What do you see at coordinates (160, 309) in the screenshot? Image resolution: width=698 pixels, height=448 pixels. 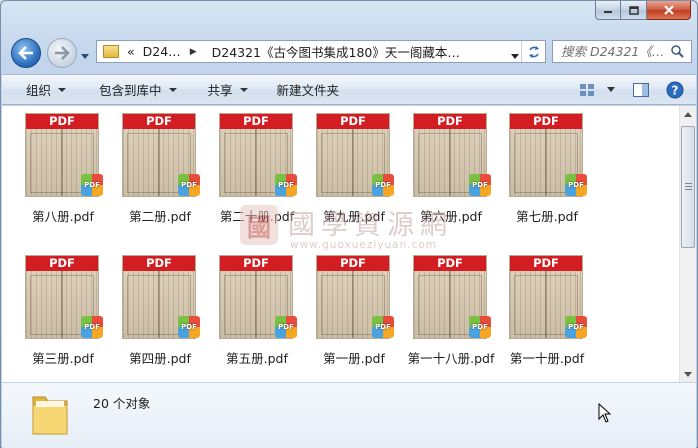 I see `file-item: PDF PDF 第四册.pdf` at bounding box center [160, 309].